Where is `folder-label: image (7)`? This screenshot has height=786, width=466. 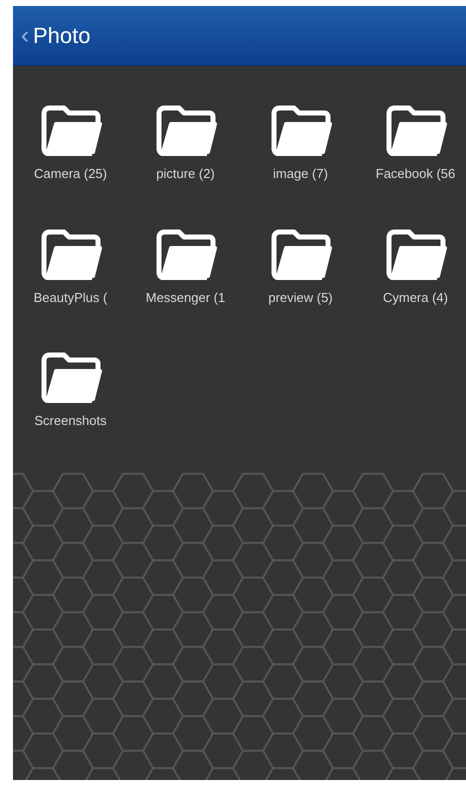
folder-label: image (7) is located at coordinates (300, 174).